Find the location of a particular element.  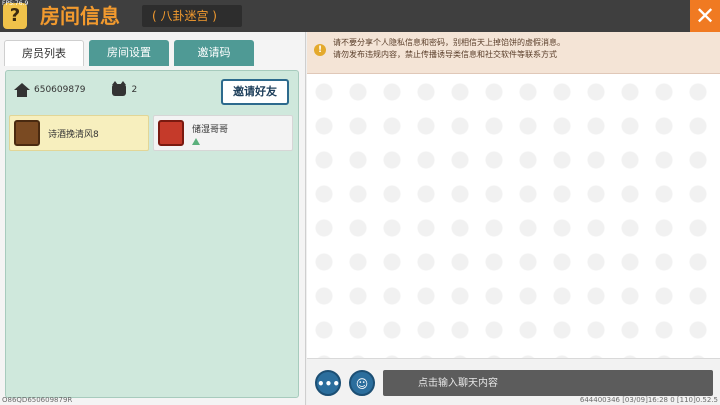

level-up-icon is located at coordinates (196, 141).